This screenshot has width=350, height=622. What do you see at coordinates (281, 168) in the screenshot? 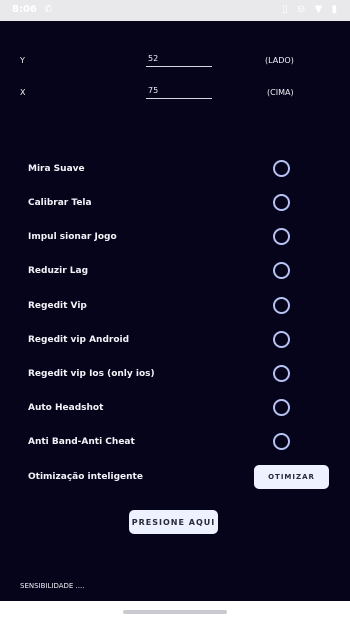
I see `radio-mira-suave` at bounding box center [281, 168].